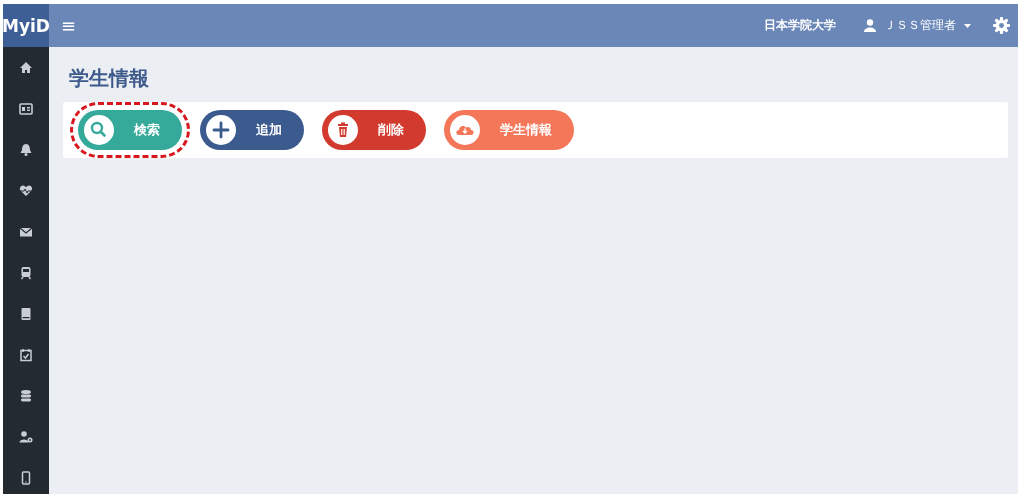 Image resolution: width=1024 pixels, height=498 pixels. What do you see at coordinates (26, 109) in the screenshot?
I see `card-icon` at bounding box center [26, 109].